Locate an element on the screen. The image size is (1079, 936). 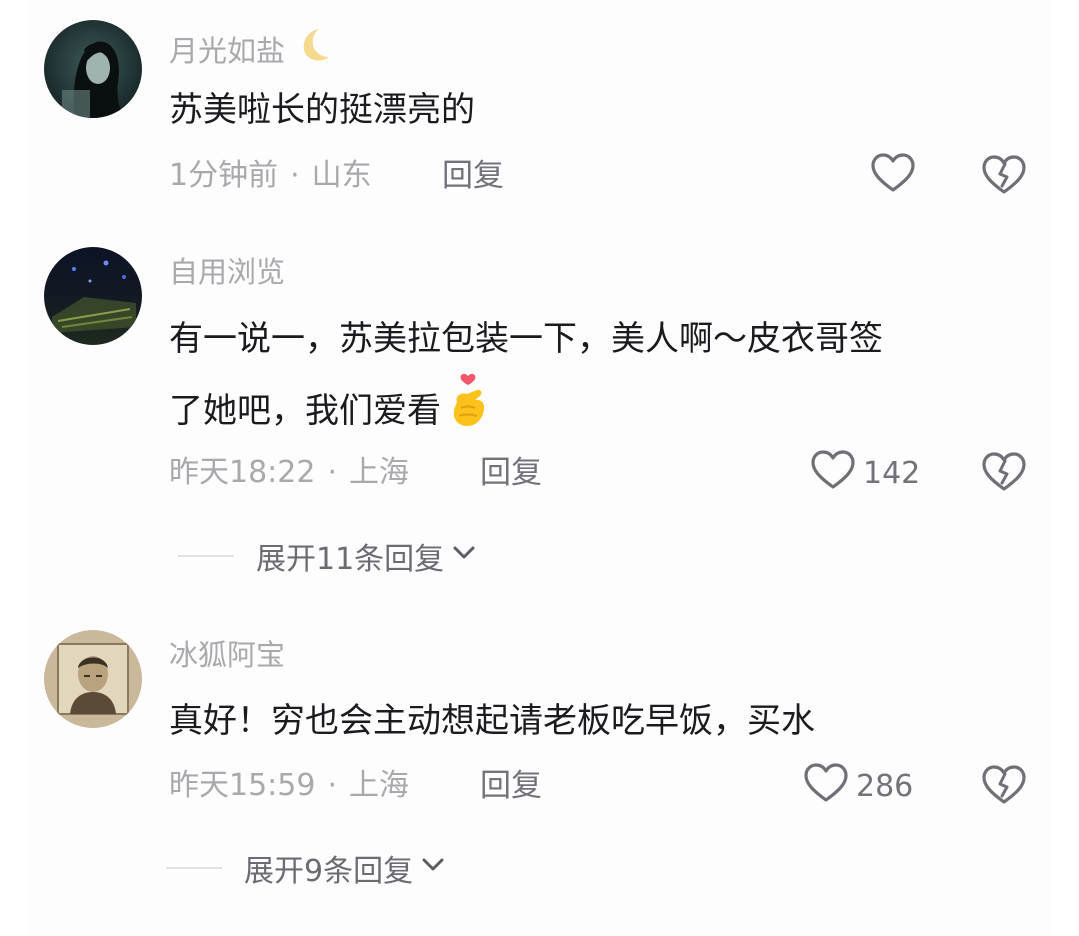
like-button is located at coordinates (893, 176).